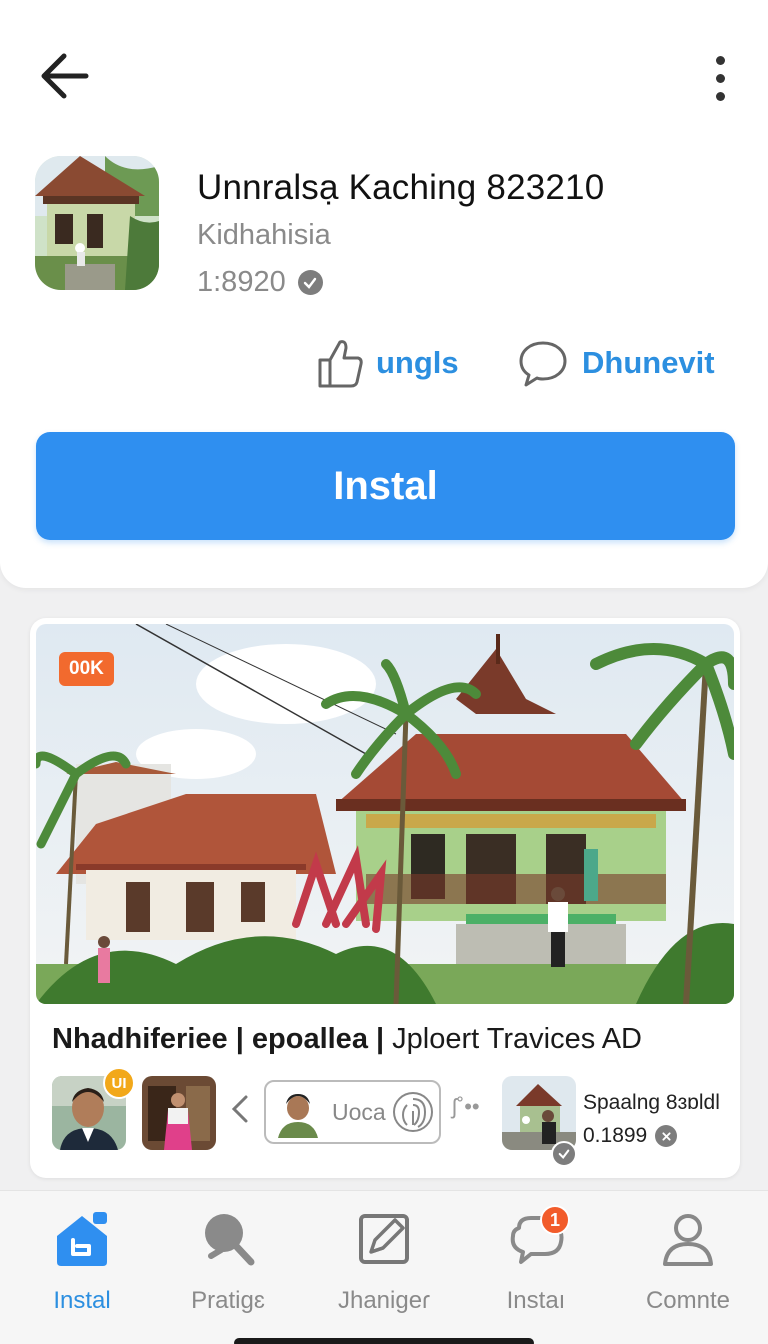  I want to click on thumbs-up-icon, so click(340, 364).